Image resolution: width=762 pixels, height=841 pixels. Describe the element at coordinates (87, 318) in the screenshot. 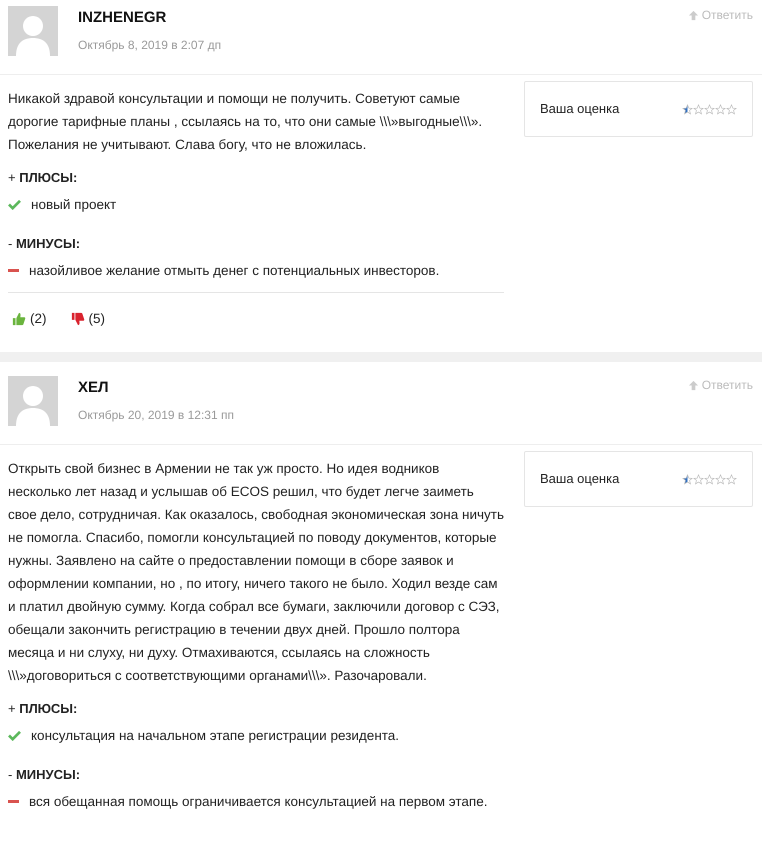

I see `dislike-button: (5)` at that location.